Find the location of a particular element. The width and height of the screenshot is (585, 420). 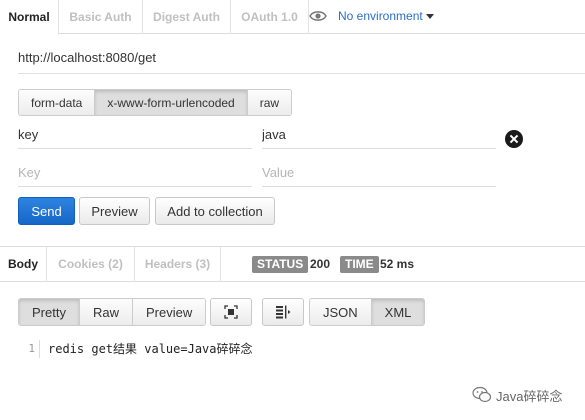

tab-headers: Headers (3) is located at coordinates (178, 264).